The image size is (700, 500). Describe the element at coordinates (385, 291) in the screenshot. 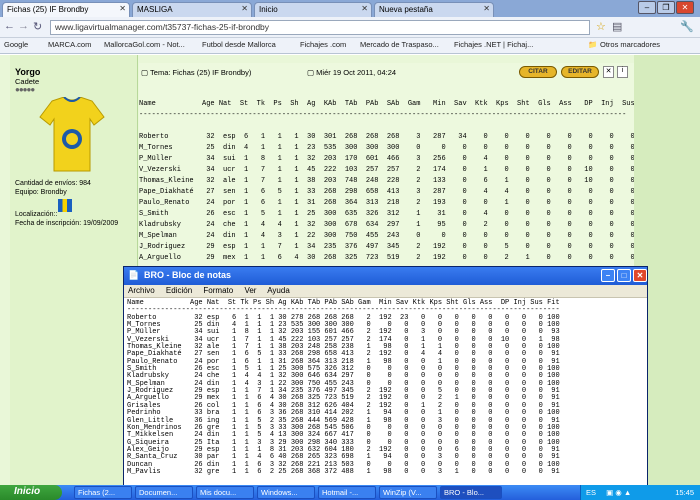

I see `notepad-menu-bar: Archivo Edición Formato Ver Ayuda` at that location.